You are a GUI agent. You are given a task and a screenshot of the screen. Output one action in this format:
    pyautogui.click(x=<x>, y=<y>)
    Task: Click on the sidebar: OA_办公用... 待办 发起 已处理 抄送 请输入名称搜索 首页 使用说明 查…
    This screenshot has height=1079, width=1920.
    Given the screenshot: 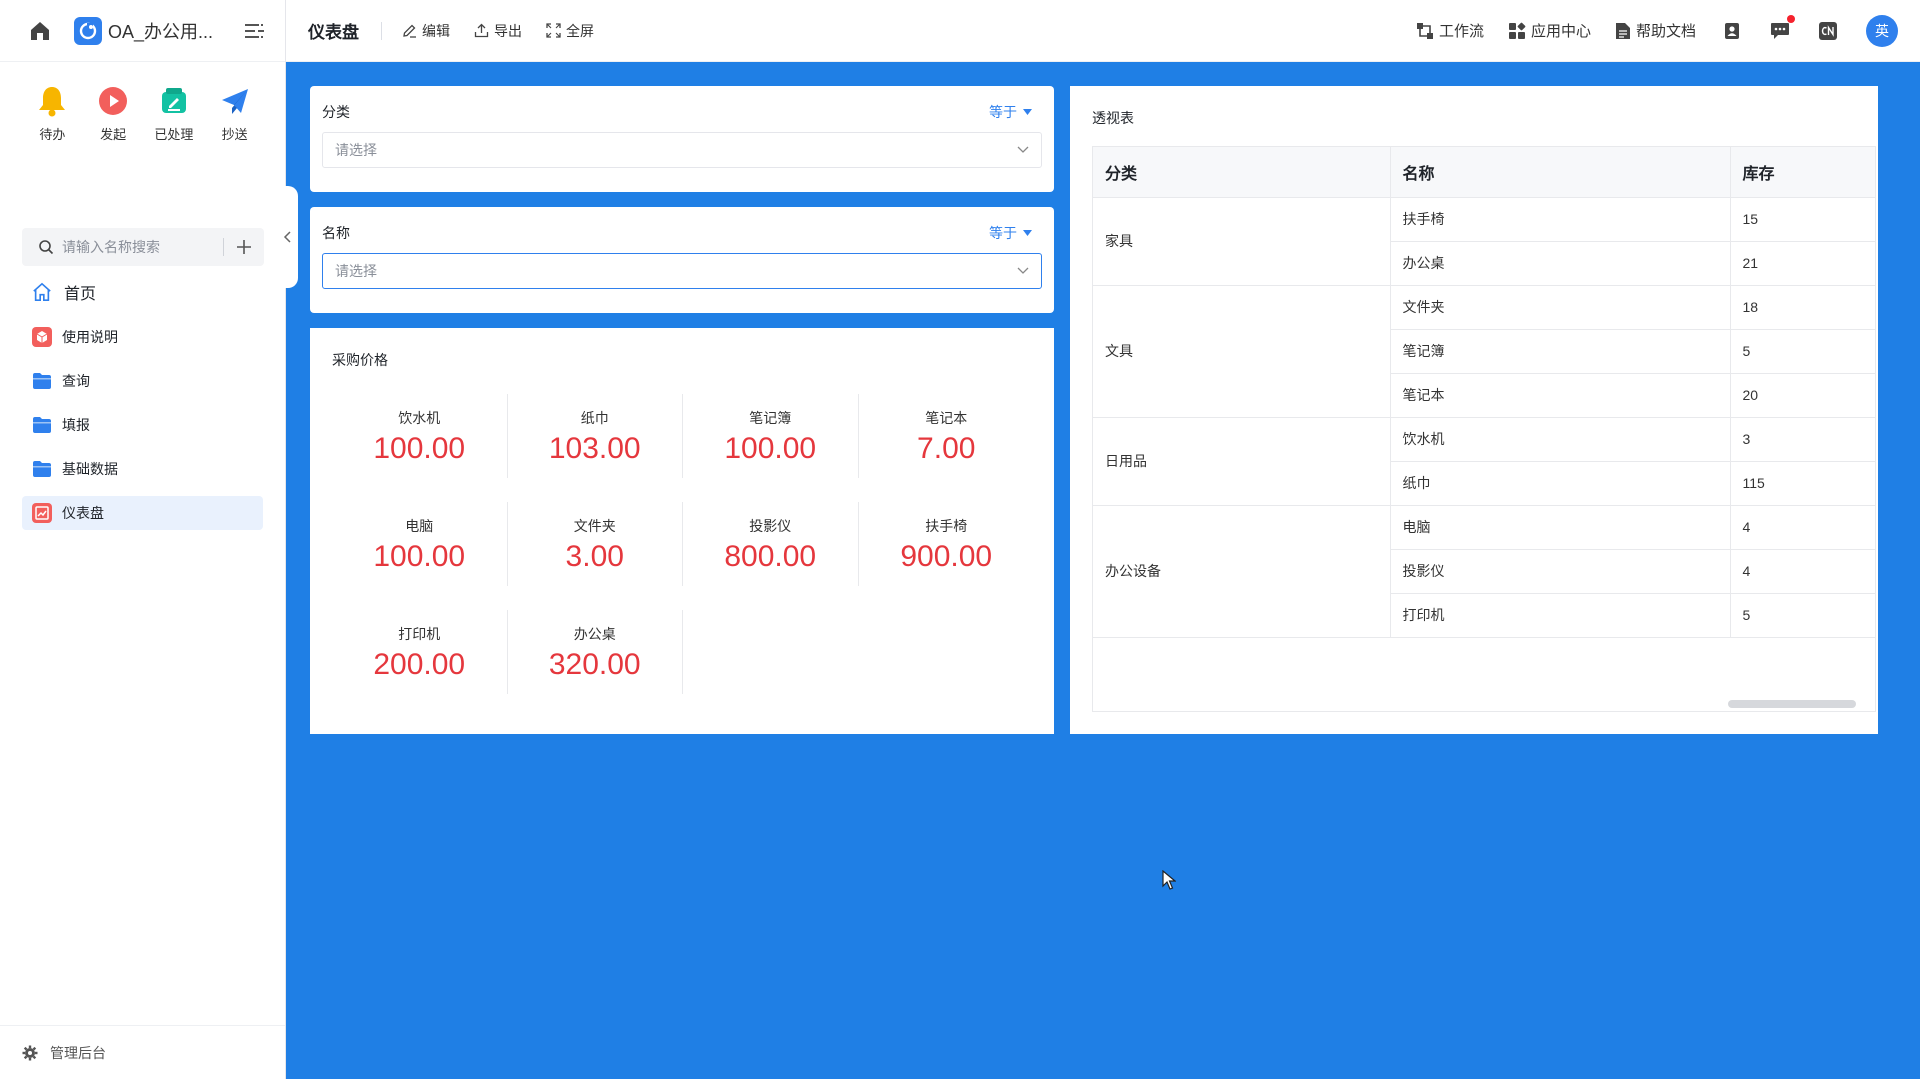 What is the action you would take?
    pyautogui.click(x=143, y=539)
    